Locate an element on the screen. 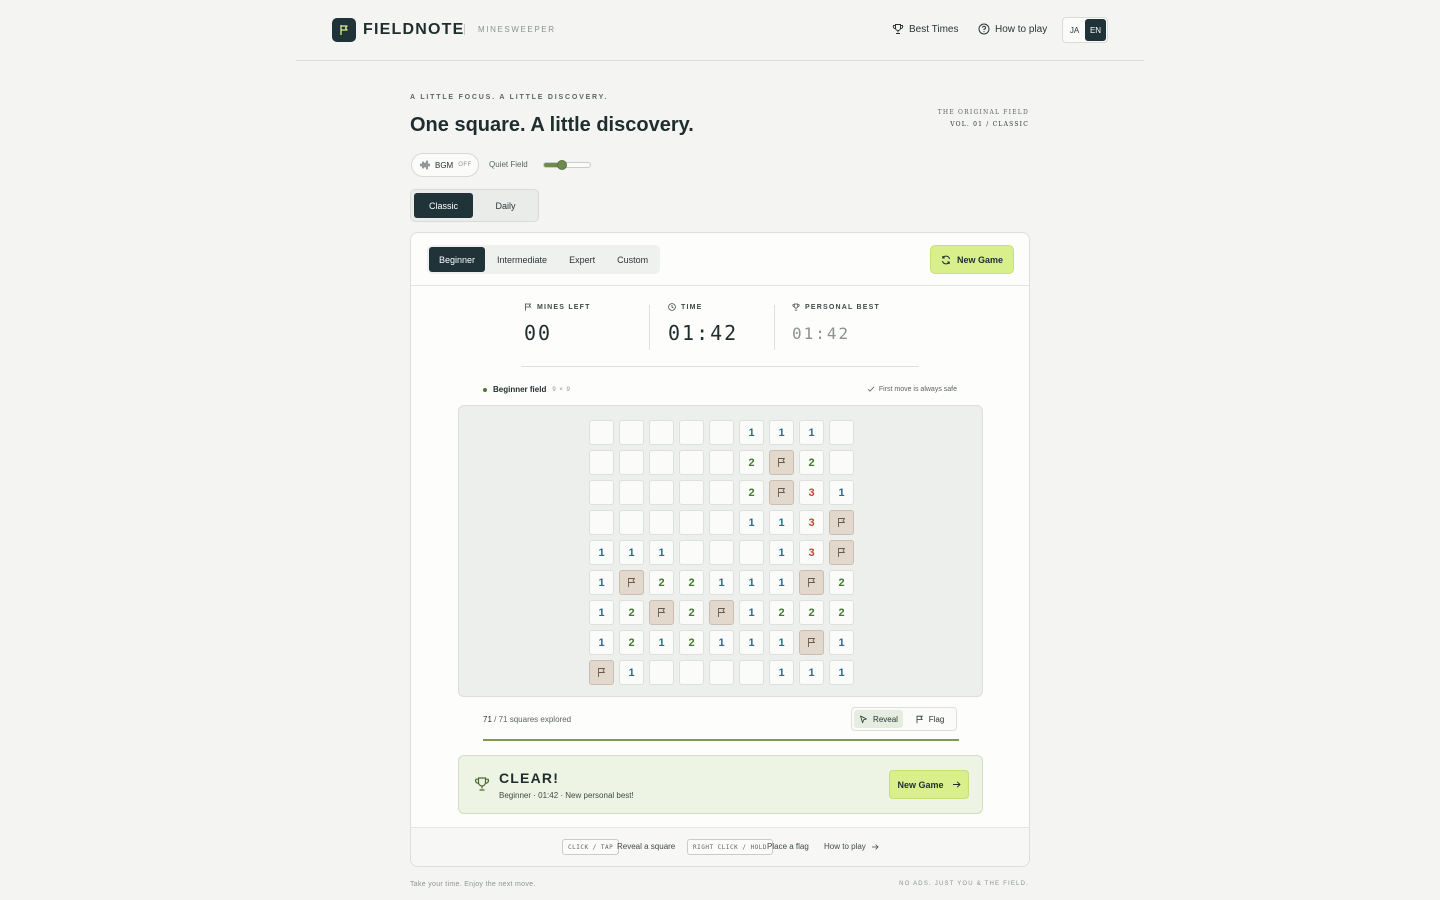 The height and width of the screenshot is (900, 1440). tab-expert: Expert is located at coordinates (582, 259).